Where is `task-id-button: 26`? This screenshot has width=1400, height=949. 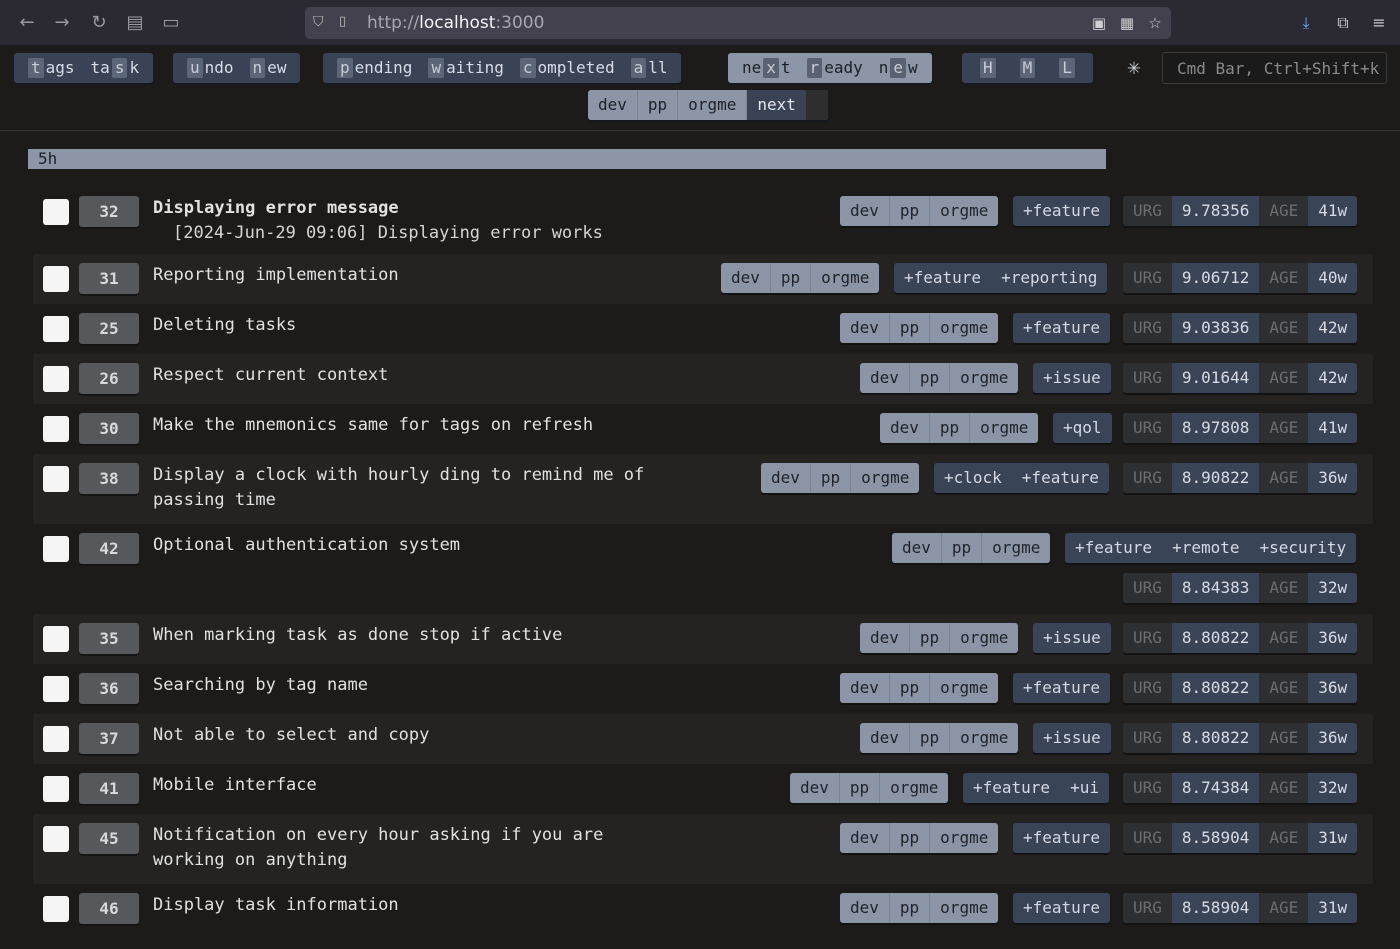 task-id-button: 26 is located at coordinates (109, 378).